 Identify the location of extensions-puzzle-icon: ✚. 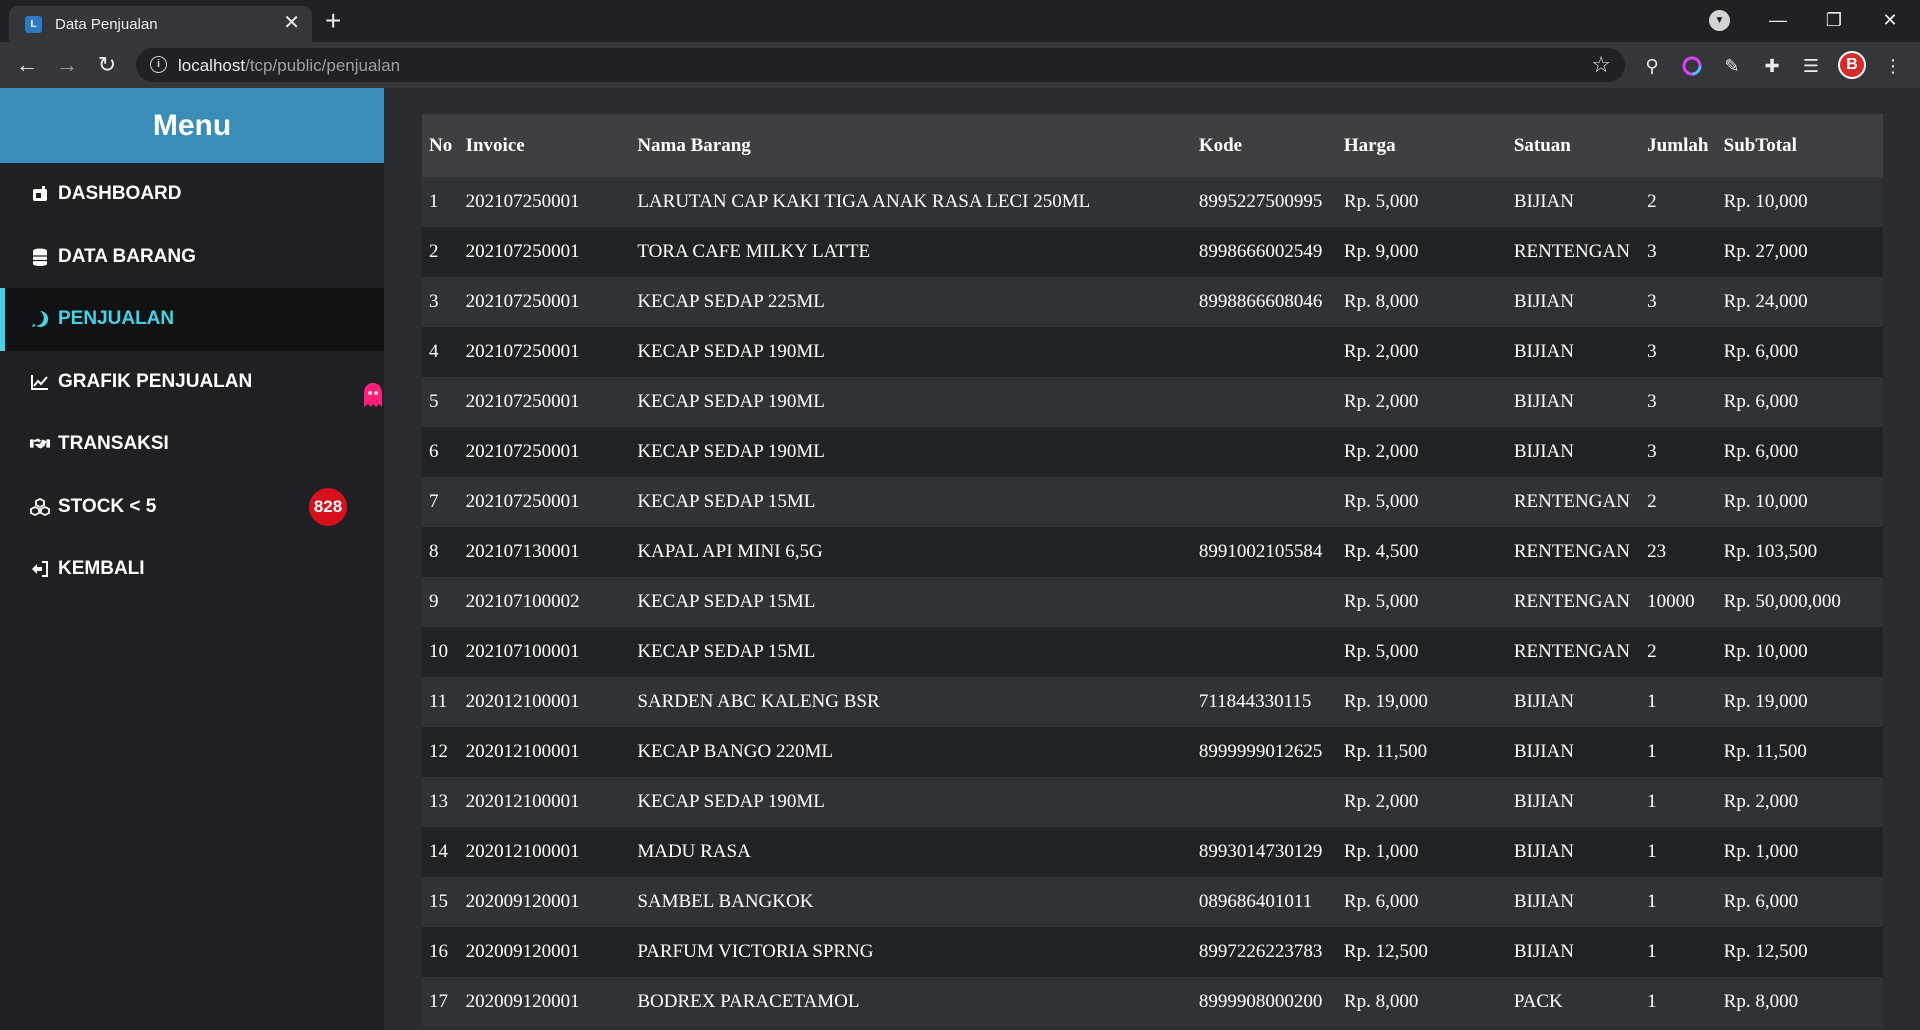
(1772, 66).